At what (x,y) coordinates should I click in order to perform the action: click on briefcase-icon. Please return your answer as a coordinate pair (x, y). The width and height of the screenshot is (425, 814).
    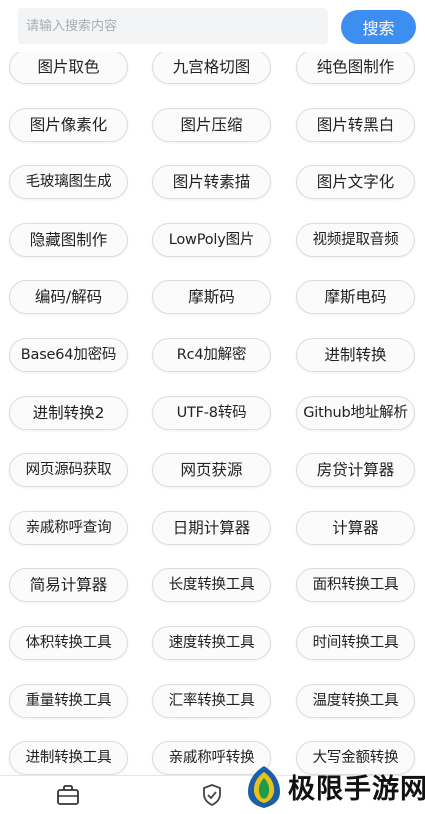
    Looking at the image, I should click on (68, 797).